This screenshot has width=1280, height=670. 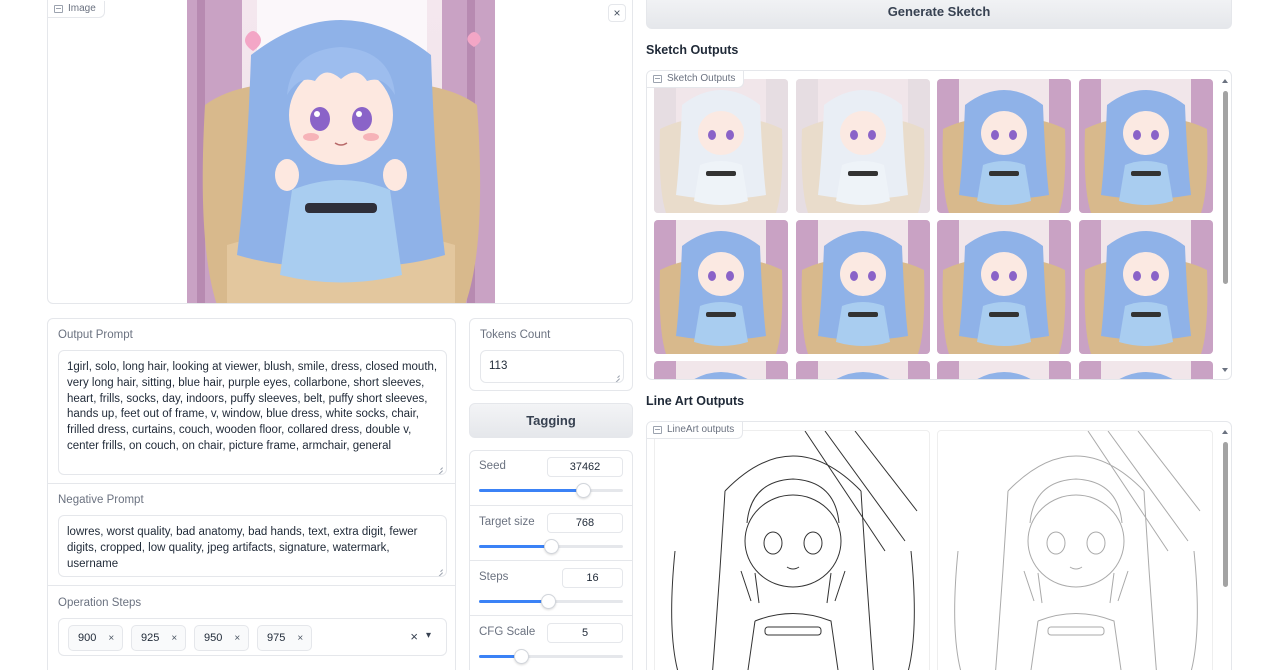 What do you see at coordinates (695, 401) in the screenshot?
I see `lineart-outputs-title: Line Art Outputs` at bounding box center [695, 401].